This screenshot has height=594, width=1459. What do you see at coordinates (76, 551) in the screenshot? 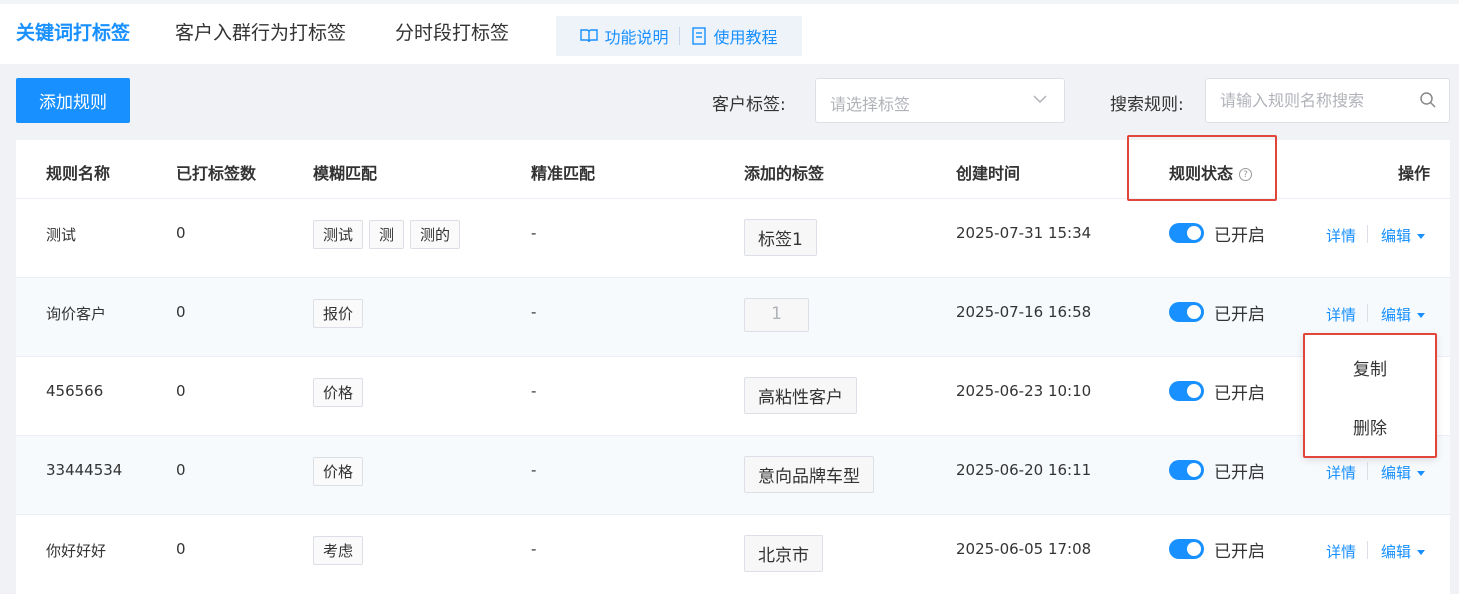
I see `rule-name: 你好好好` at bounding box center [76, 551].